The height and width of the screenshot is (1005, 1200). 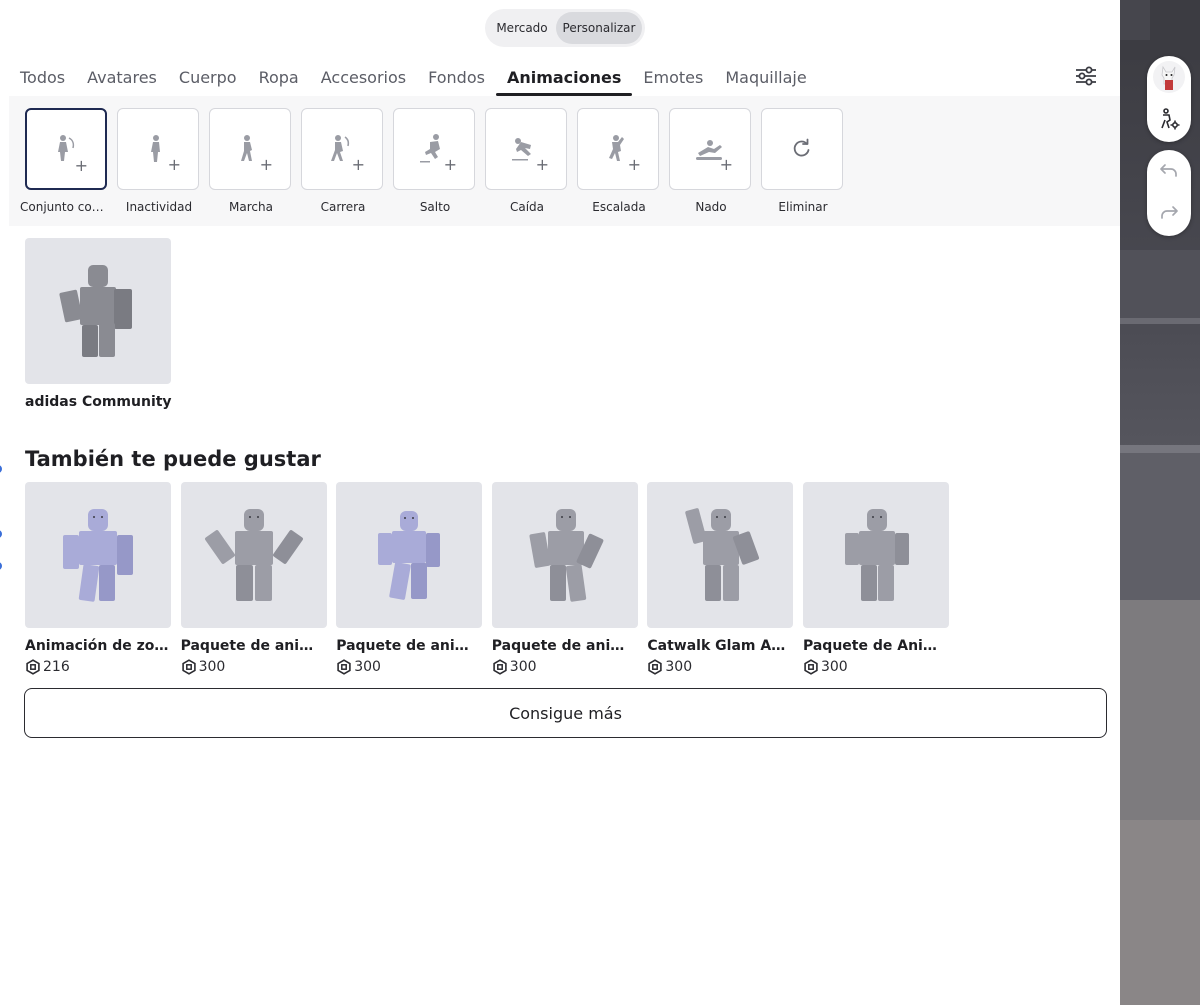 I want to click on slot-eliminar: Eliminar, so click(x=803, y=161).